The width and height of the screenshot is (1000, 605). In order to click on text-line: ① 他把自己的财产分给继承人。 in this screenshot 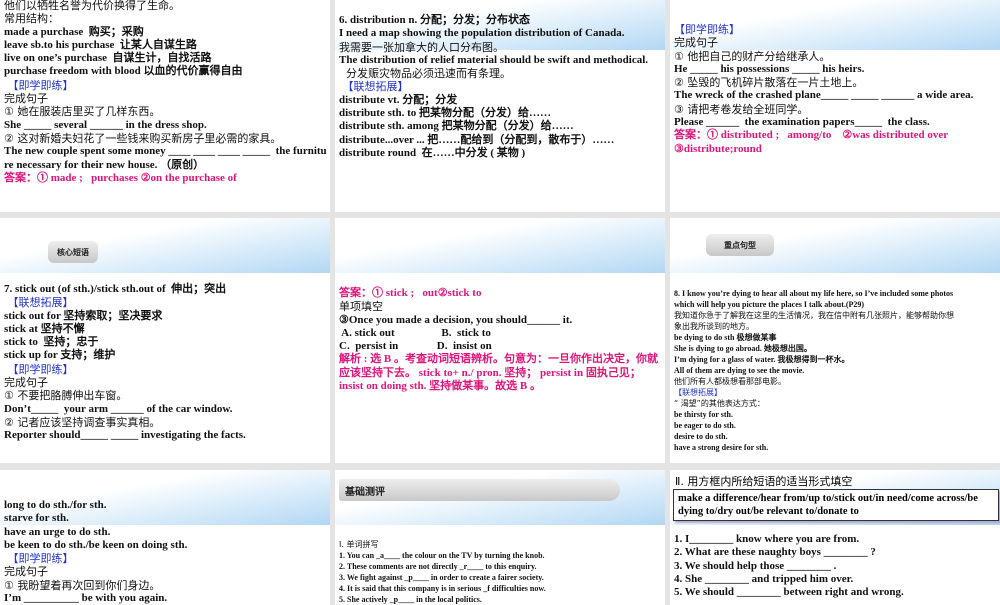, I will do `click(752, 56)`.